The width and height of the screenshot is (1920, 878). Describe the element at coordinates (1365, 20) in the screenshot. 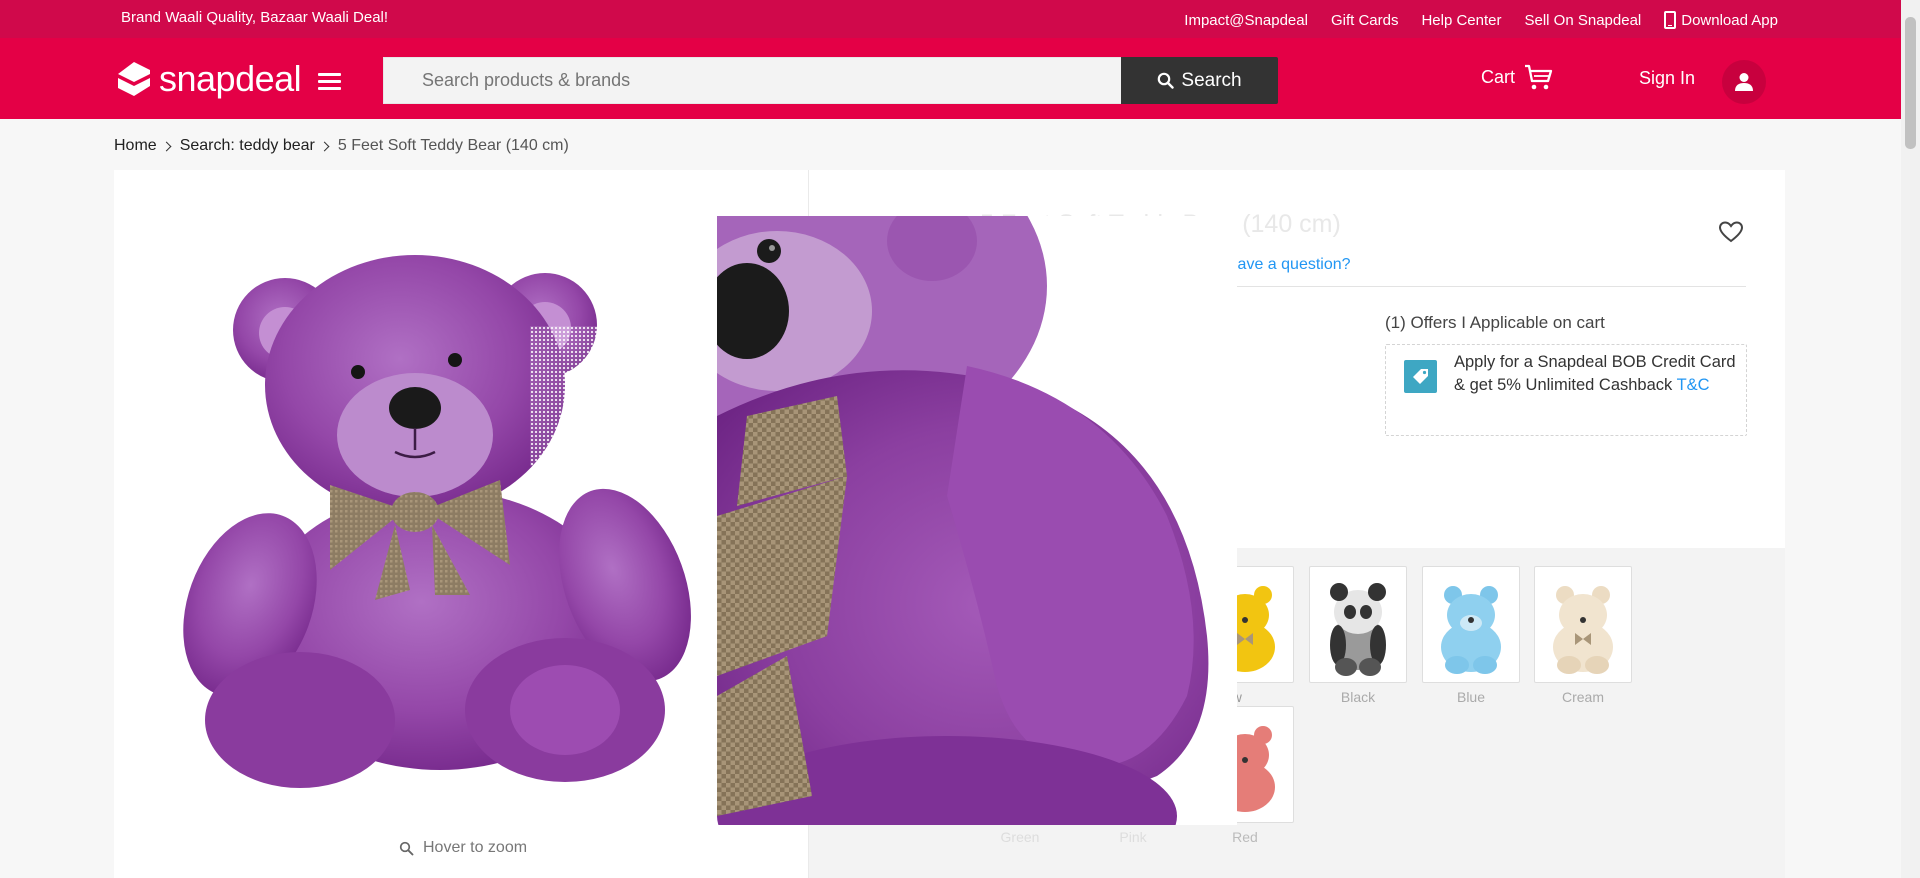

I see `gift-cards-link: Gift Cards` at that location.